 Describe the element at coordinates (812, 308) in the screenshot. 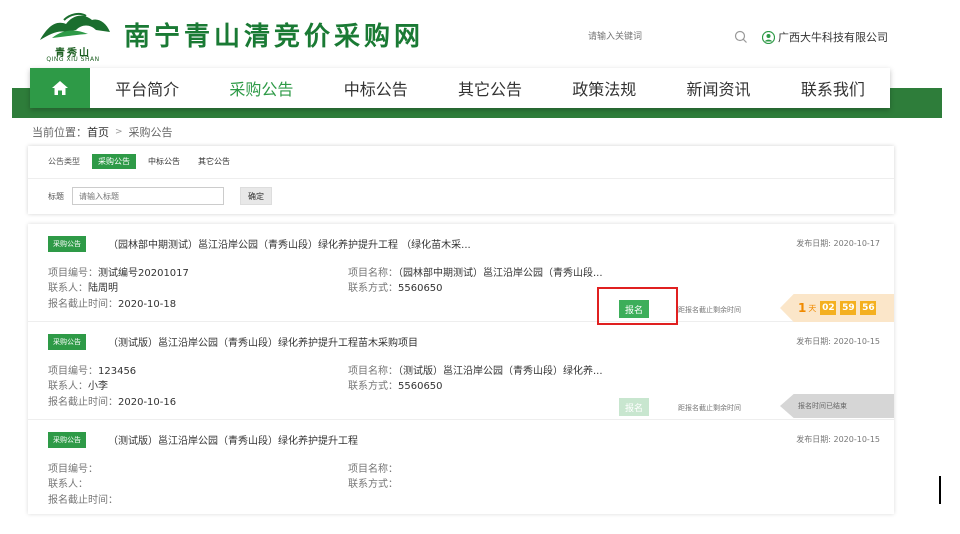

I see `countdown-day-unit: 天` at that location.